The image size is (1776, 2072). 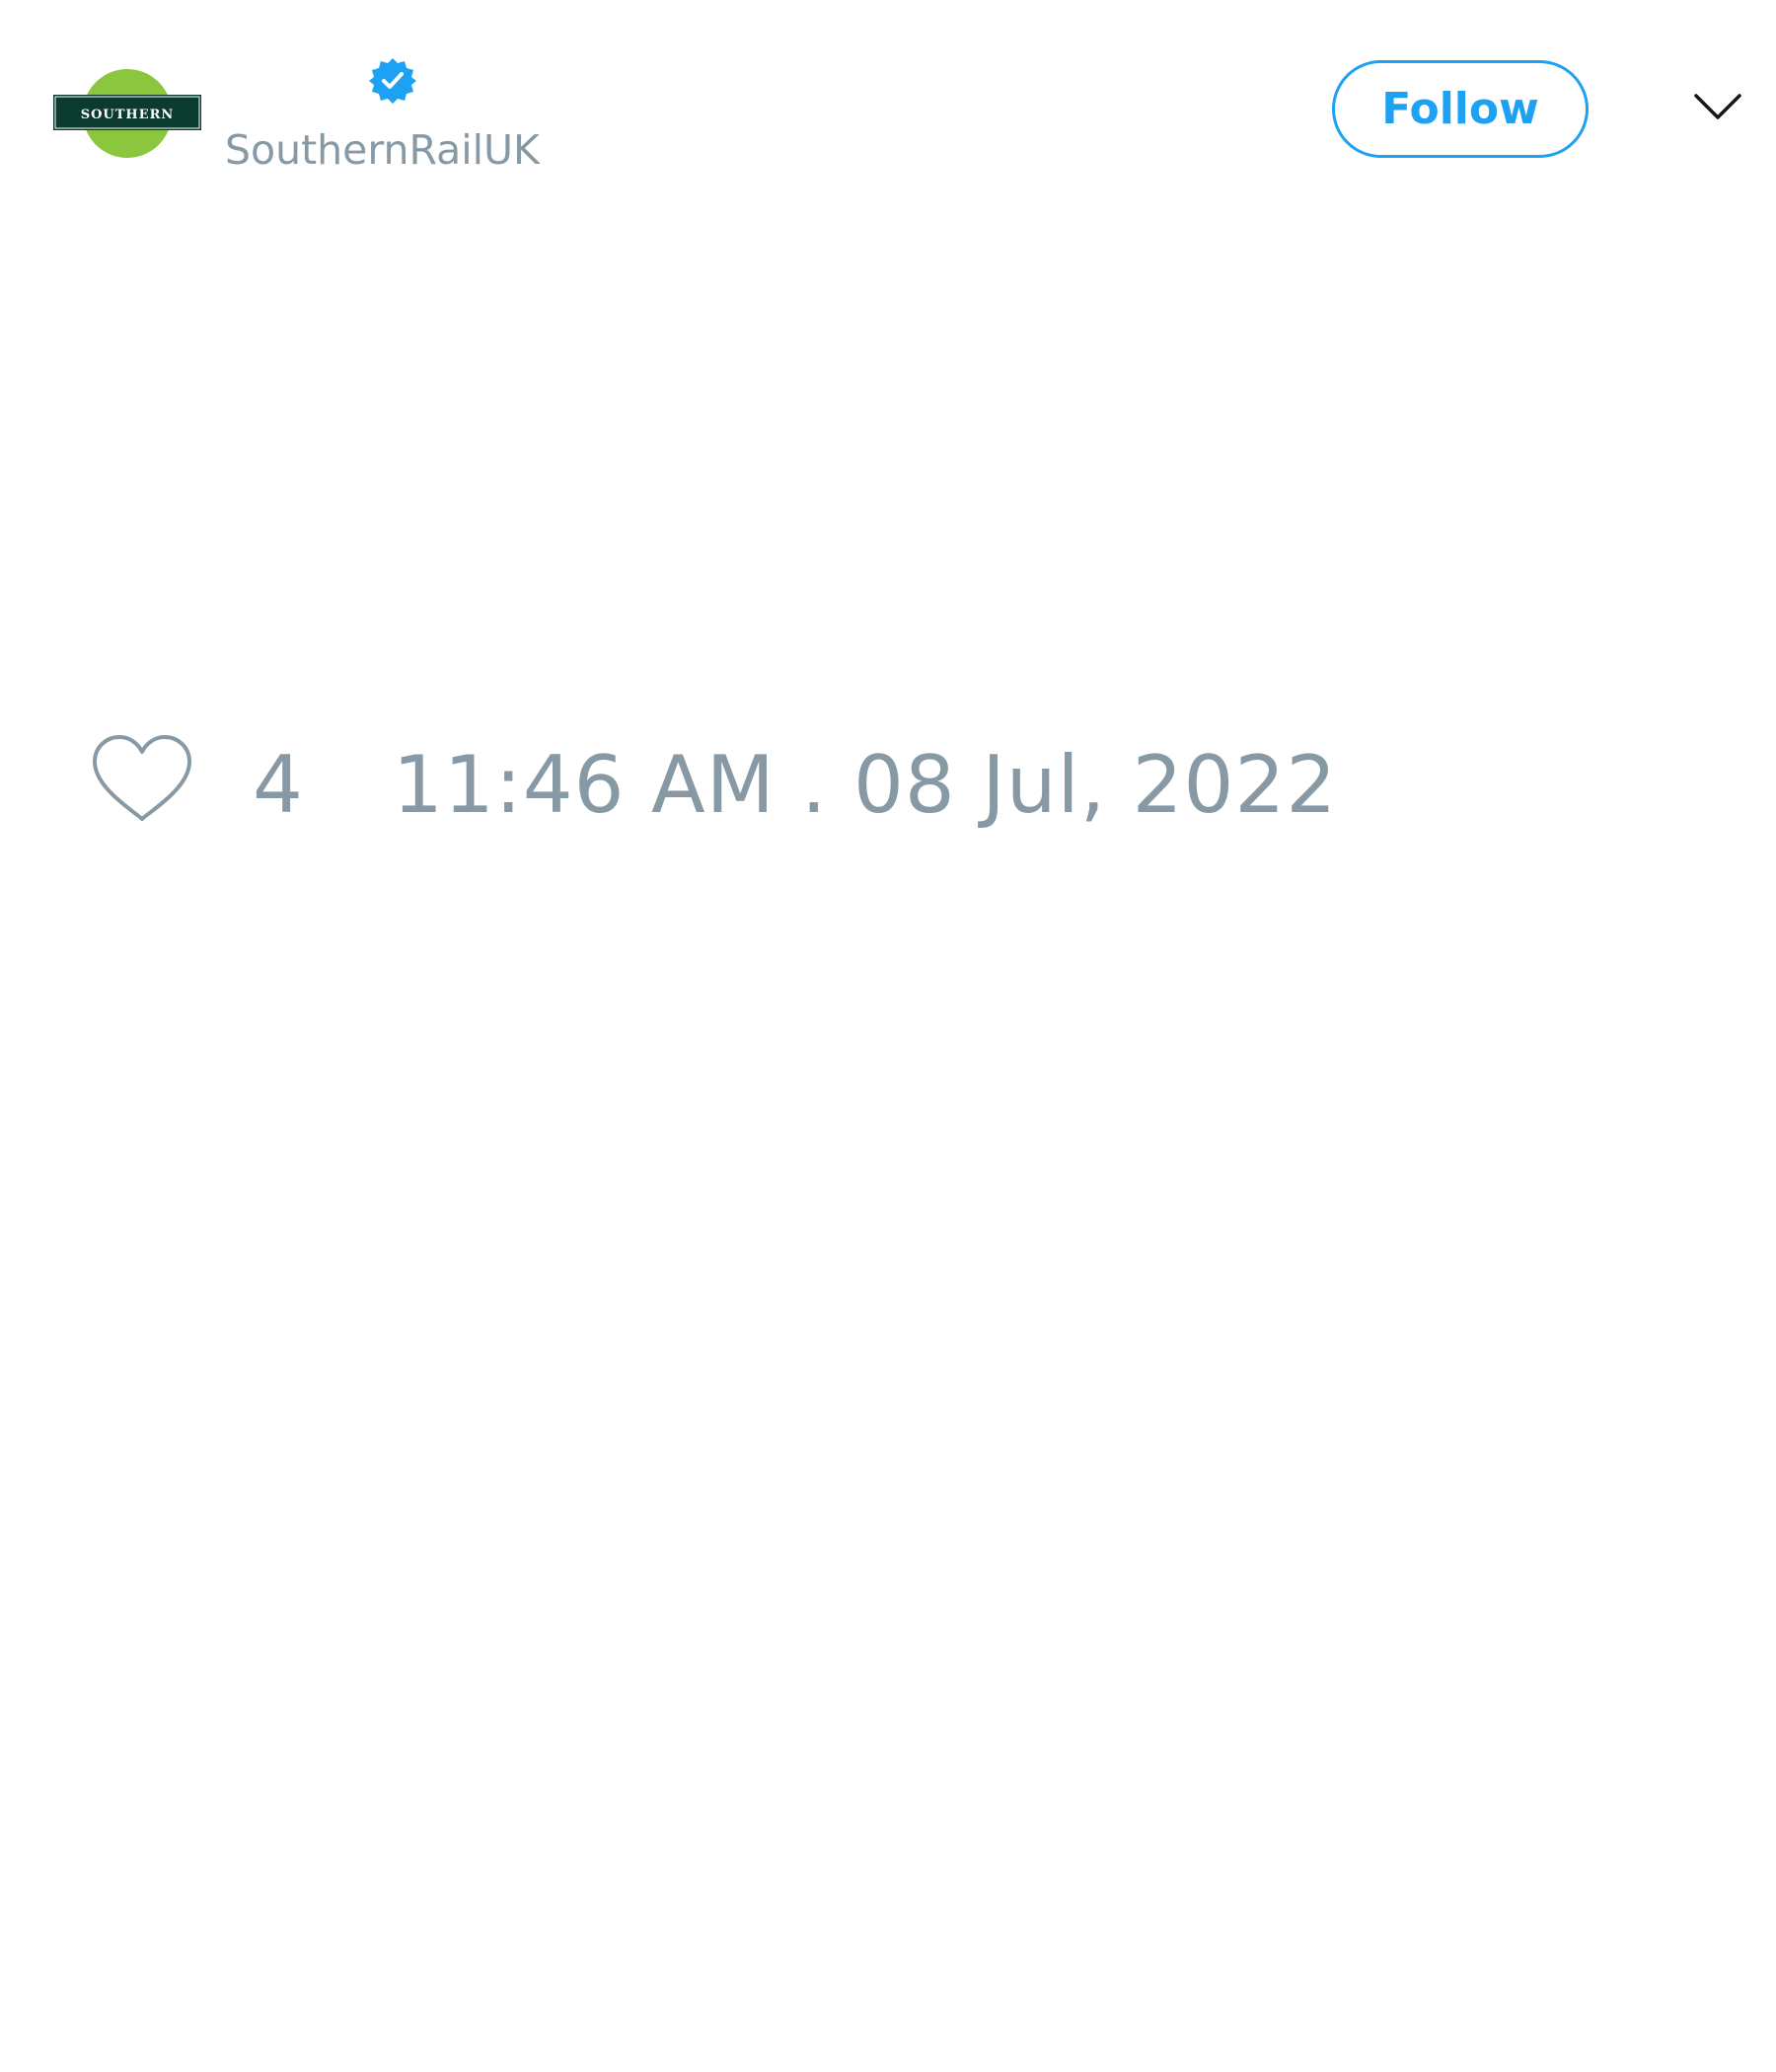 I want to click on like-count: 4, so click(x=278, y=785).